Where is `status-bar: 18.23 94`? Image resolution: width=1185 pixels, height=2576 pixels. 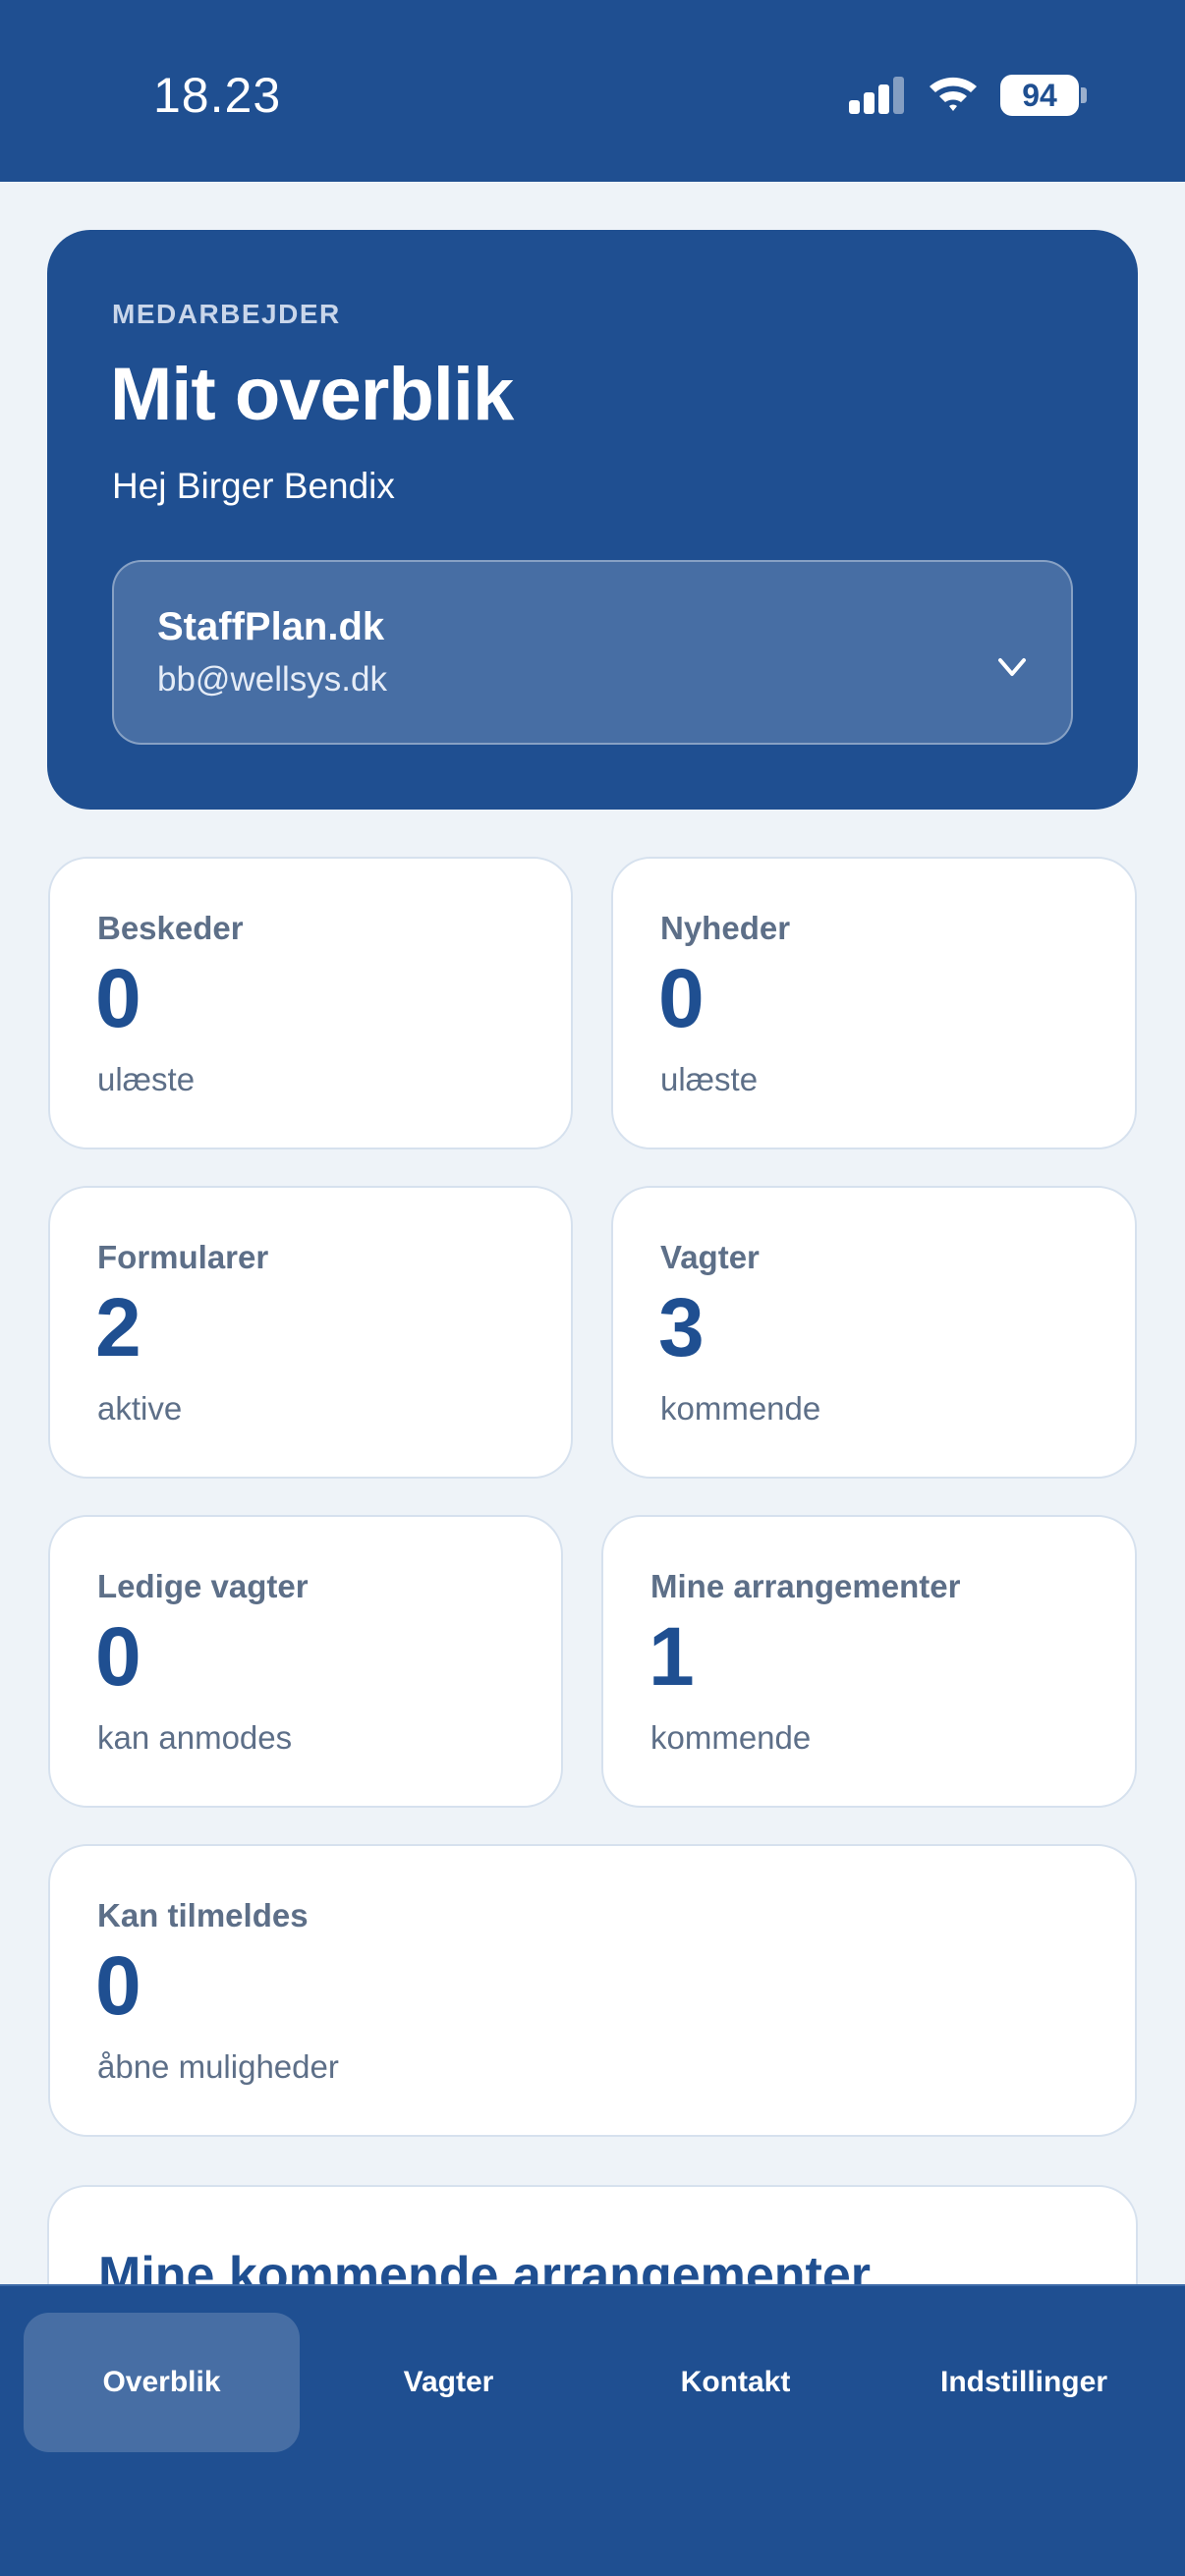
status-bar: 18.23 94 is located at coordinates (592, 91).